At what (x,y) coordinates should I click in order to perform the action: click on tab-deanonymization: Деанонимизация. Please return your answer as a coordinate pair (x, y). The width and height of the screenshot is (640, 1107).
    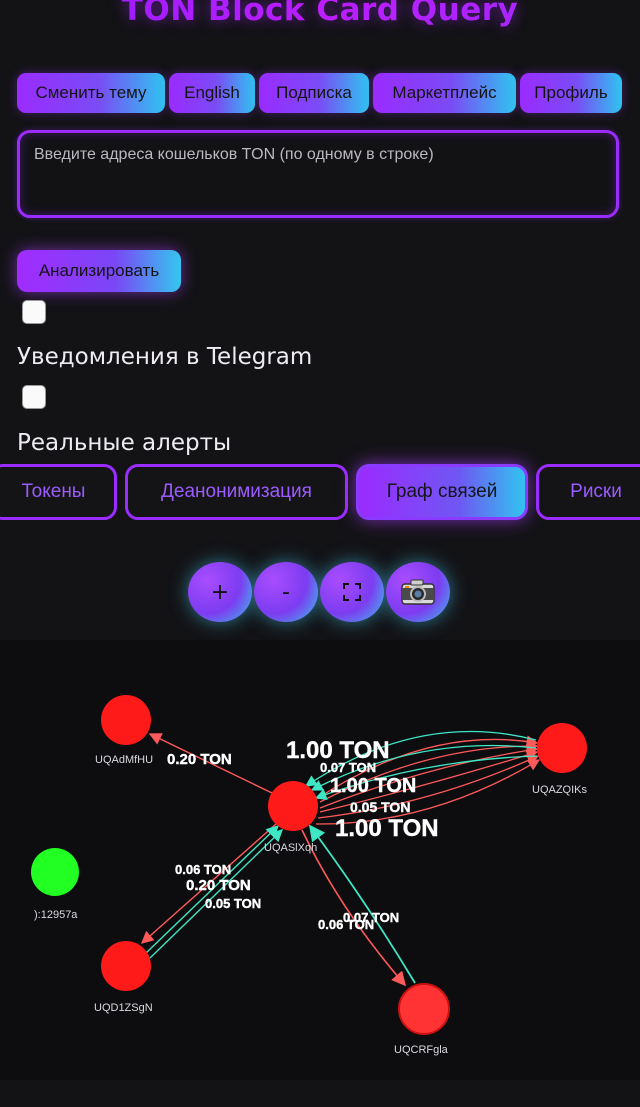
    Looking at the image, I should click on (236, 492).